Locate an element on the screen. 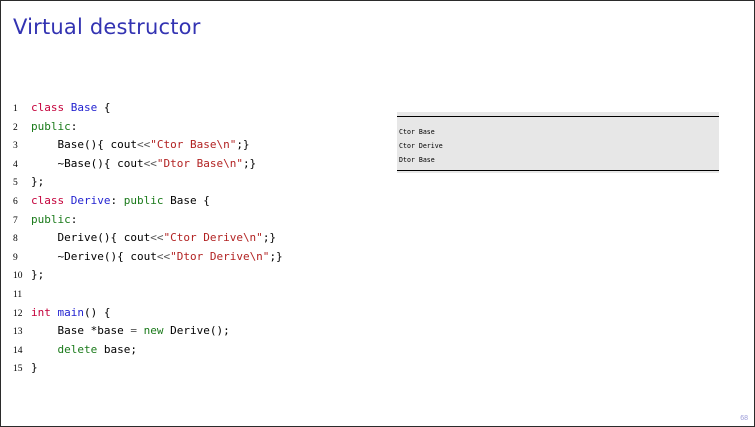  code-line: 3 Base(){ cout<<"Ctor Base\n";} is located at coordinates (148, 145).